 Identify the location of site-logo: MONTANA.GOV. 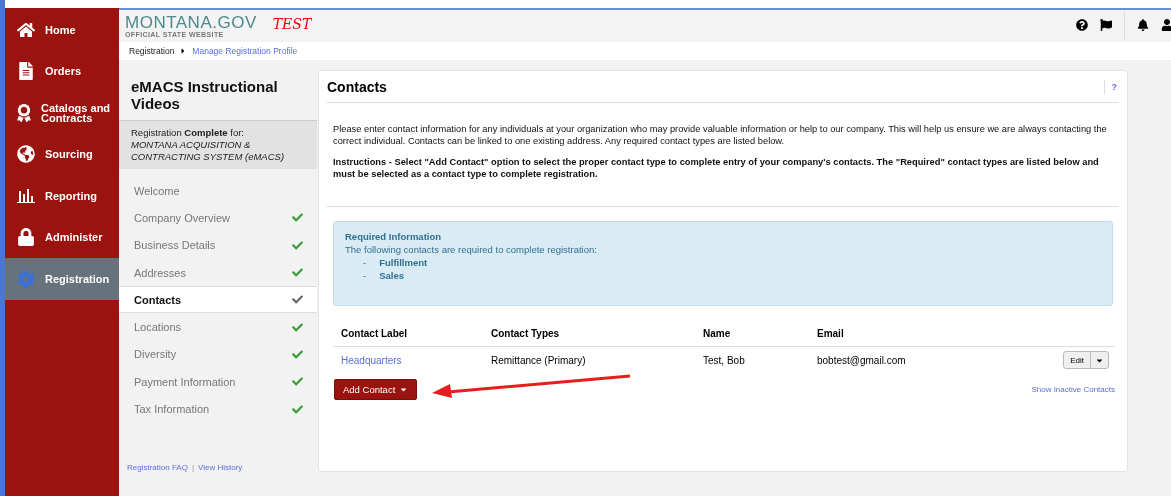
(191, 22).